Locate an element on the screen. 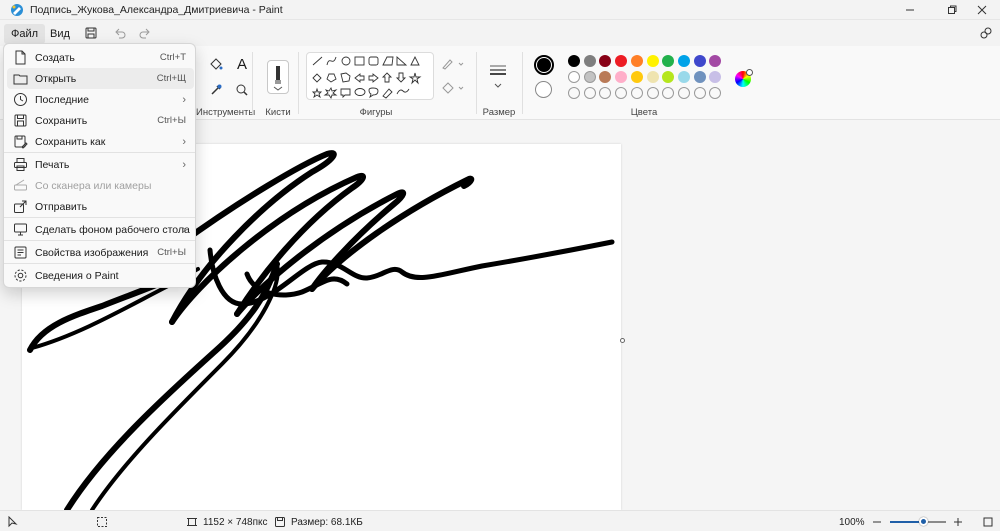 The height and width of the screenshot is (531, 1000). fit-window-button is located at coordinates (988, 522).